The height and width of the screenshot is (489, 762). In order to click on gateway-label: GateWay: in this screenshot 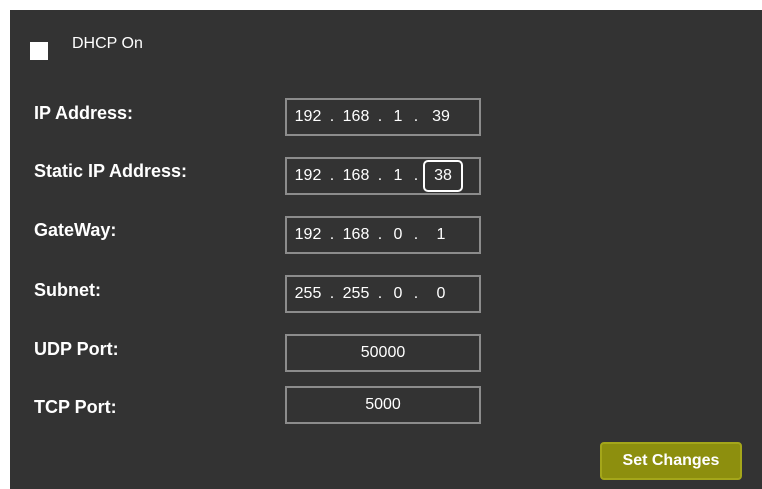, I will do `click(75, 230)`.